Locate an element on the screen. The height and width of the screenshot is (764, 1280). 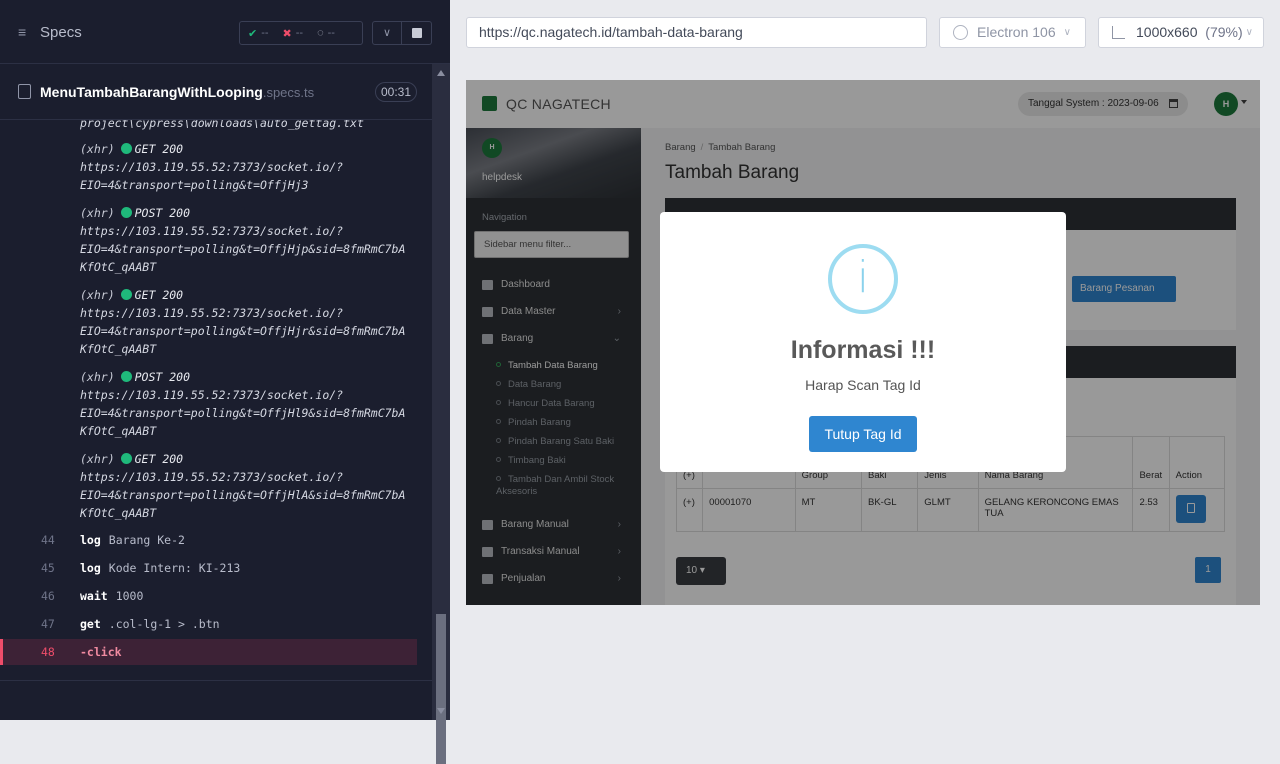
command-label: wait is located at coordinates (94, 596).